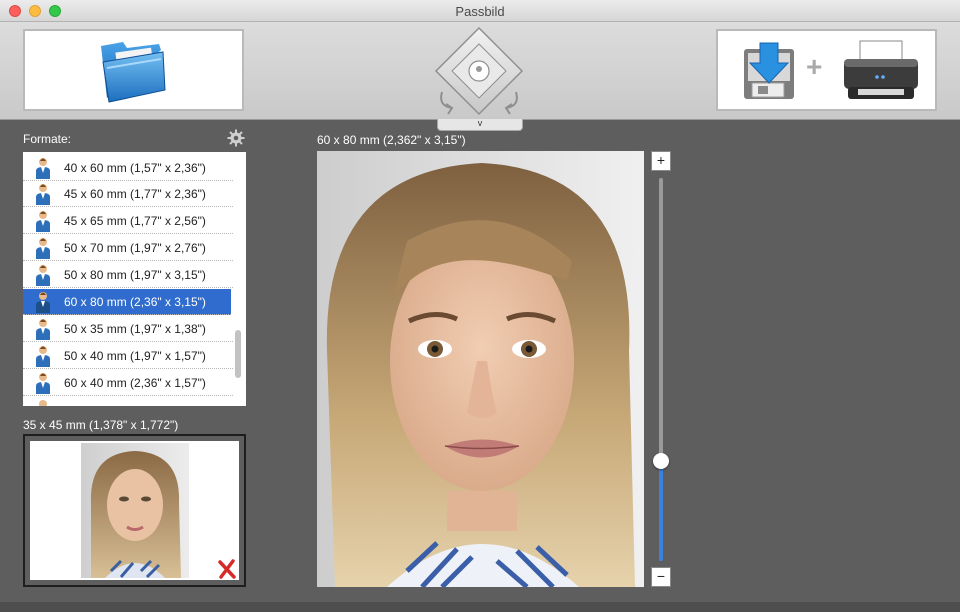  I want to click on list-item: 60 x 40 mm (2,36" x 1,57"), so click(128, 383).